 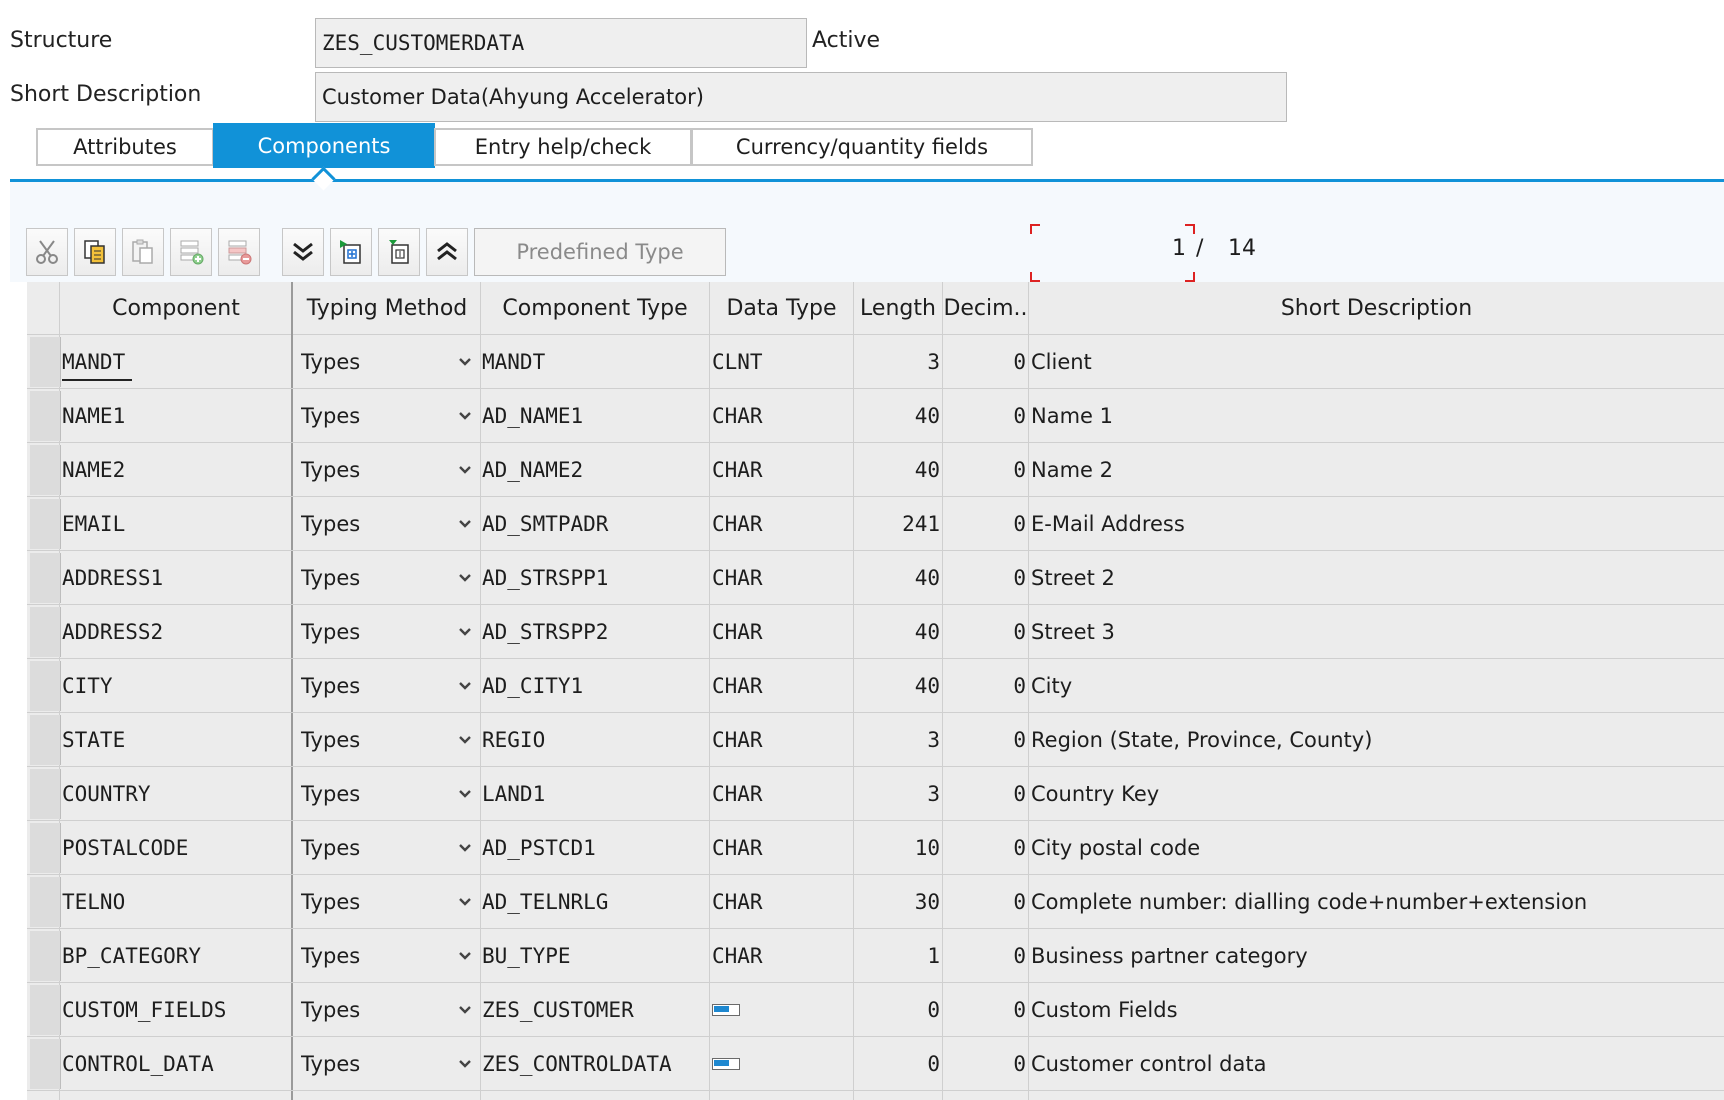 What do you see at coordinates (1376, 1064) in the screenshot?
I see `short-description-cell: Customer control data` at bounding box center [1376, 1064].